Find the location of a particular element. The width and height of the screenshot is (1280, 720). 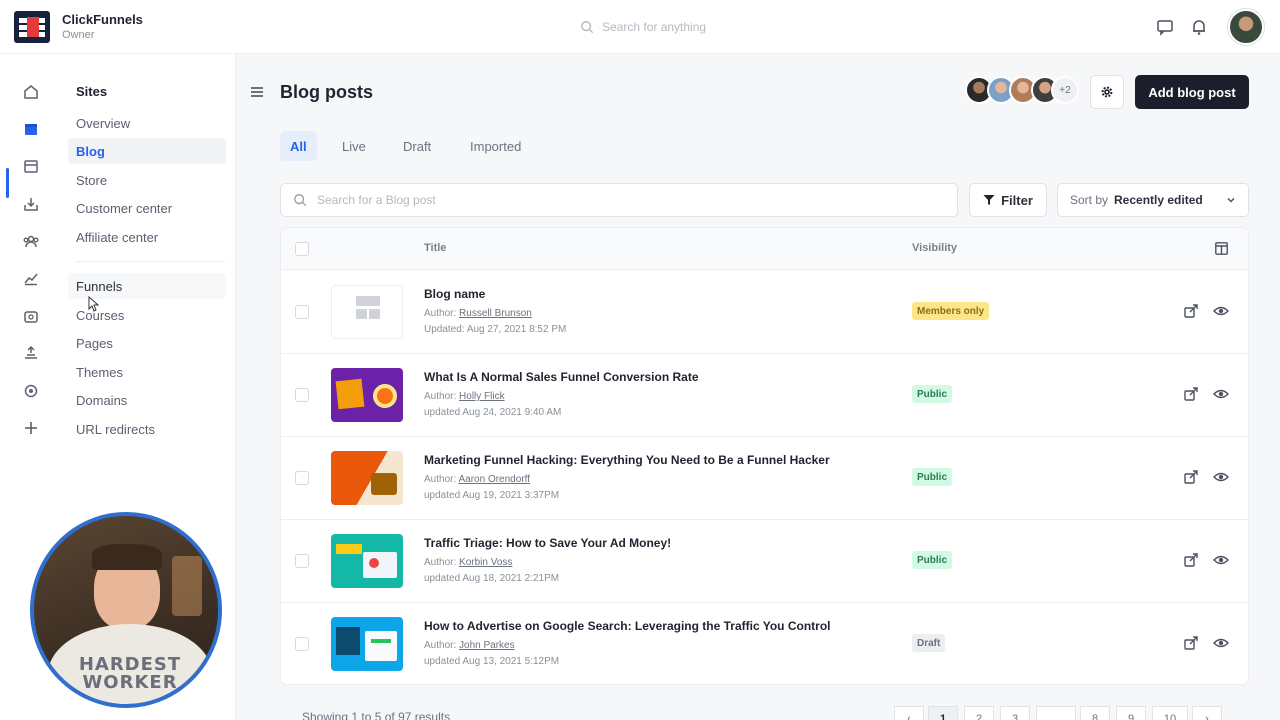

table-header: Title Visibility is located at coordinates (764, 249).